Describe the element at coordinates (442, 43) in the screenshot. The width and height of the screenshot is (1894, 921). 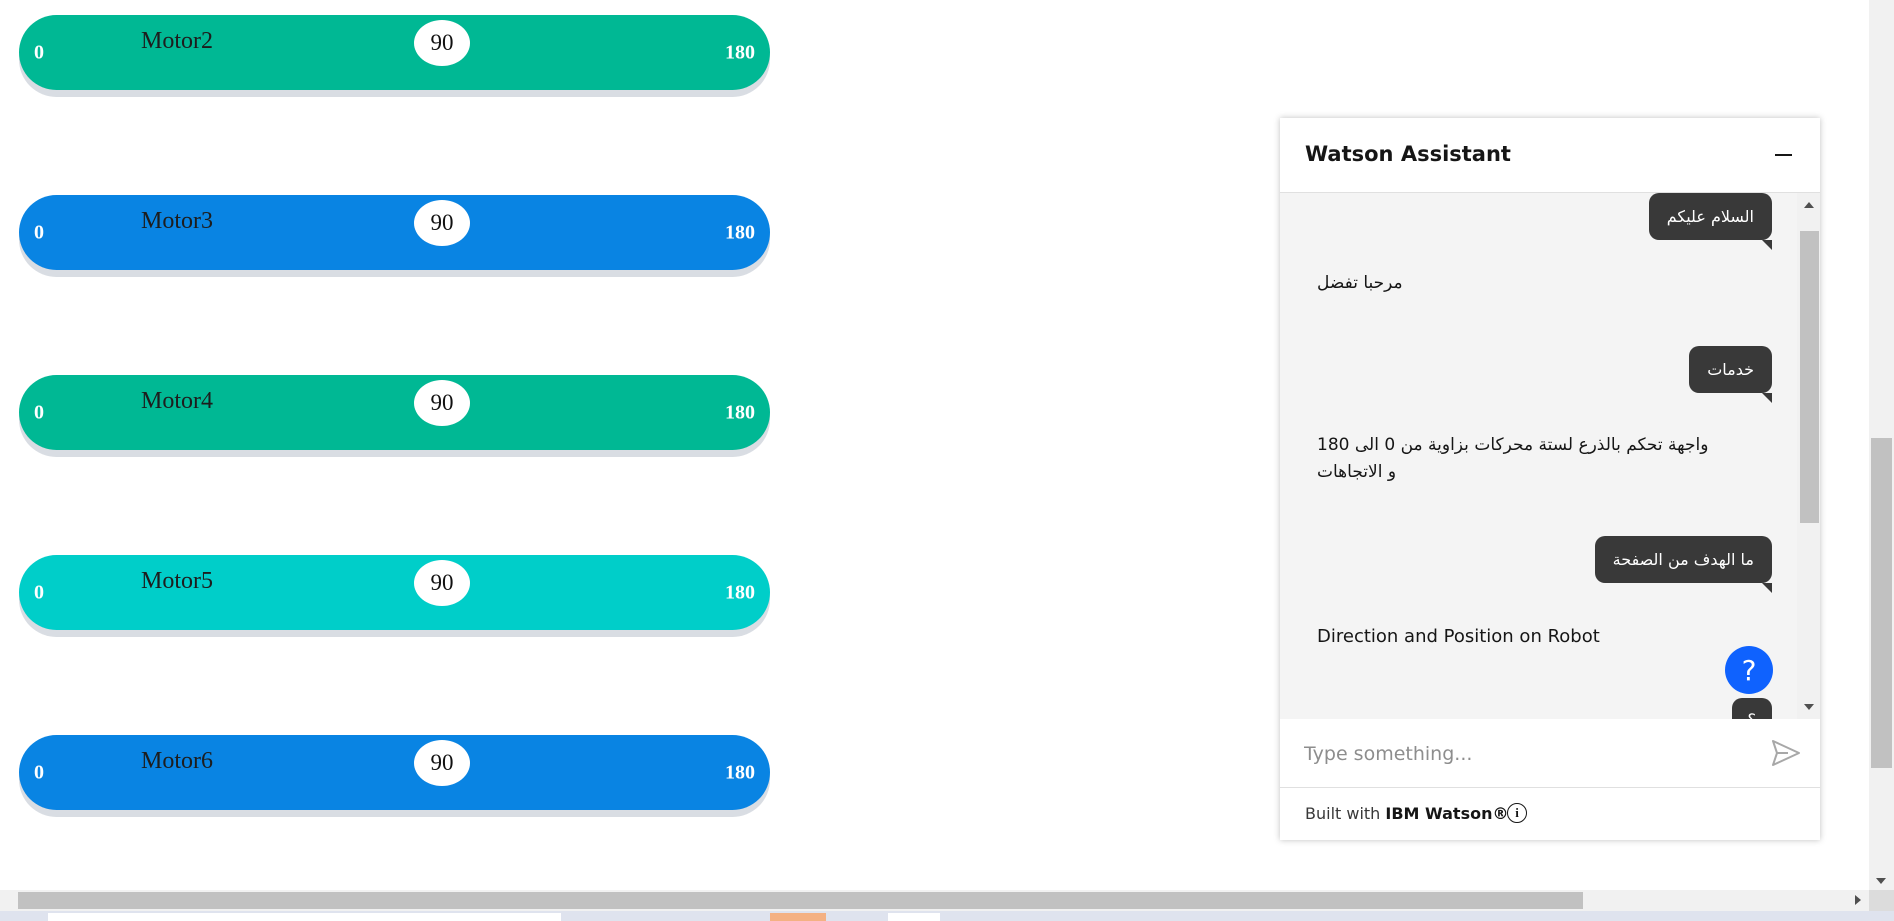
I see `motor2-value-knob: 90` at that location.